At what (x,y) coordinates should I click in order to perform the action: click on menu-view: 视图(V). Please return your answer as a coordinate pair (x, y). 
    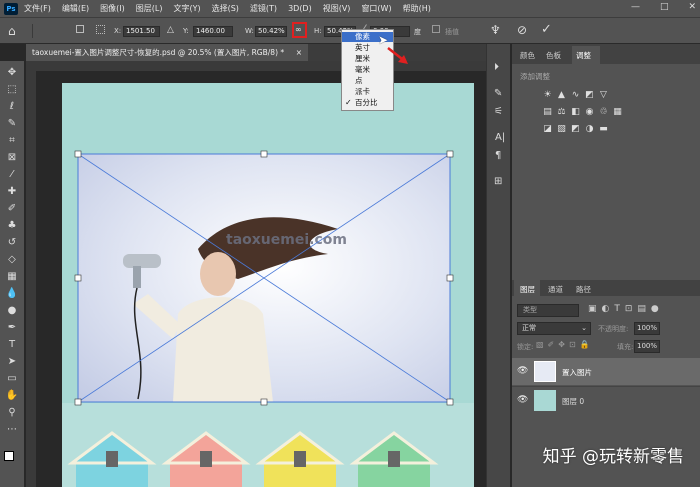
    Looking at the image, I should click on (337, 8).